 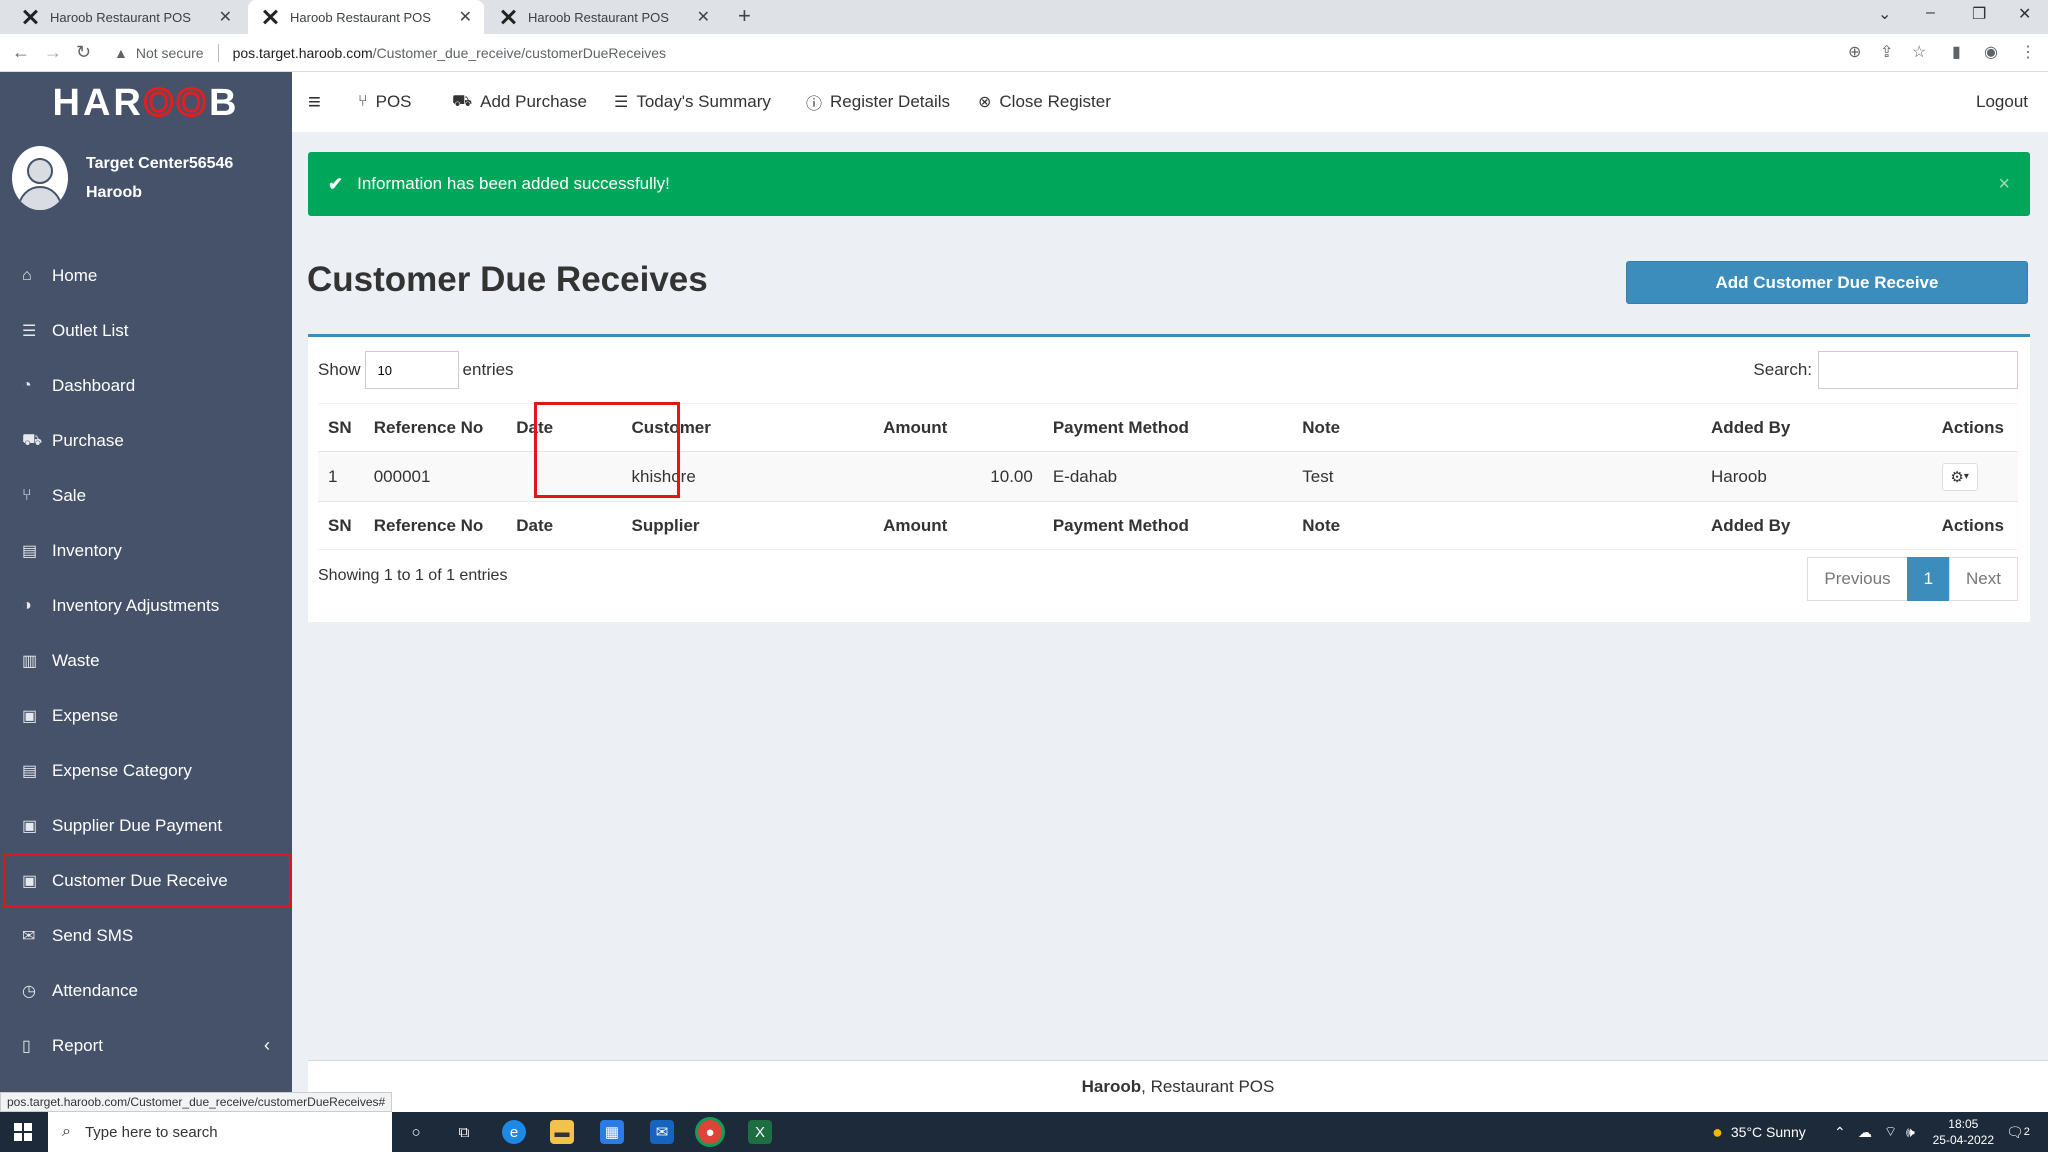 What do you see at coordinates (1854, 52) in the screenshot?
I see `zoom-icon: ⊕` at bounding box center [1854, 52].